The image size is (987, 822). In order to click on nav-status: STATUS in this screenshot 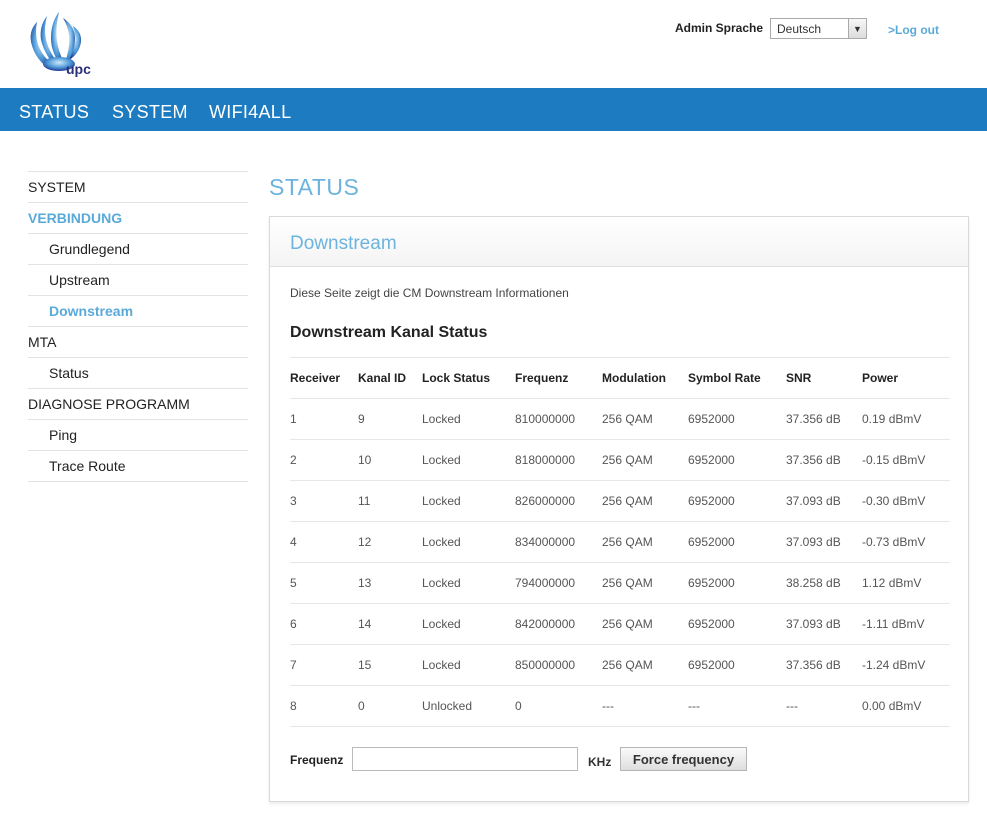, I will do `click(54, 112)`.